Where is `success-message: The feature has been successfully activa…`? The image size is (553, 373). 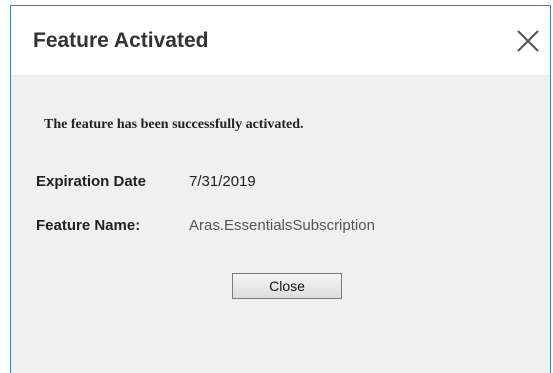 success-message: The feature has been successfully activa… is located at coordinates (174, 124).